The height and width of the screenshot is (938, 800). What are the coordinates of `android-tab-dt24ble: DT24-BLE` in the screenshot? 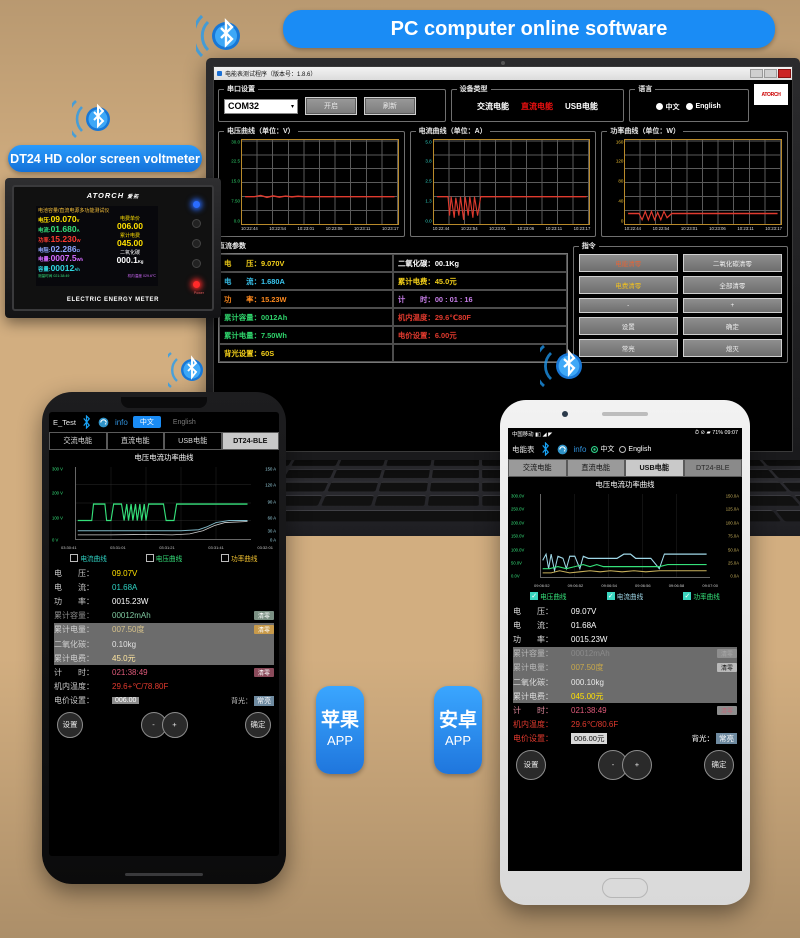 It's located at (712, 468).